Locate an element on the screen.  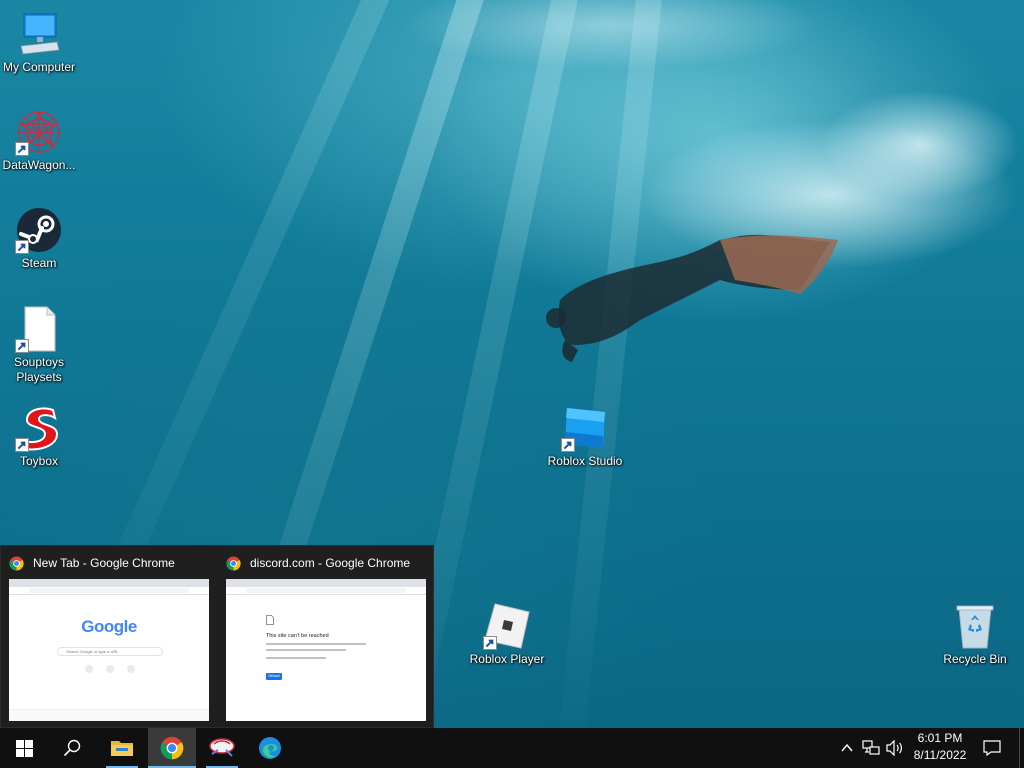
network-button is located at coordinates (871, 748).